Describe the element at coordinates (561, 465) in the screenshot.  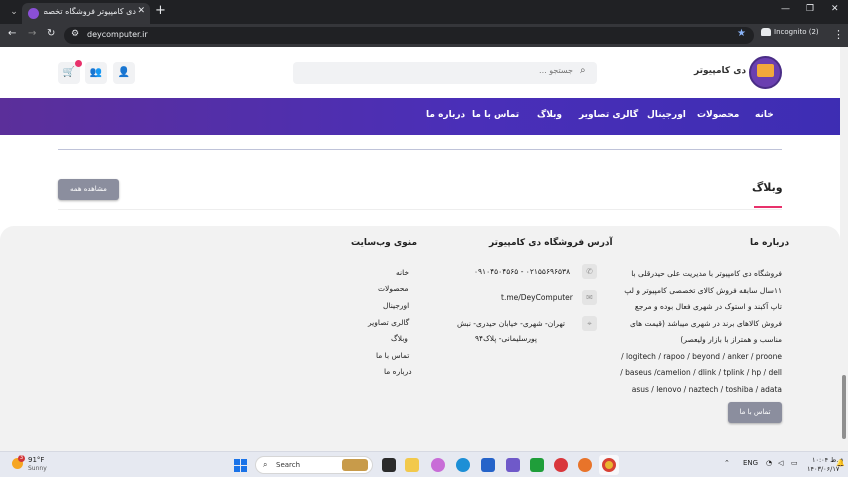
I see `opera-icon` at that location.